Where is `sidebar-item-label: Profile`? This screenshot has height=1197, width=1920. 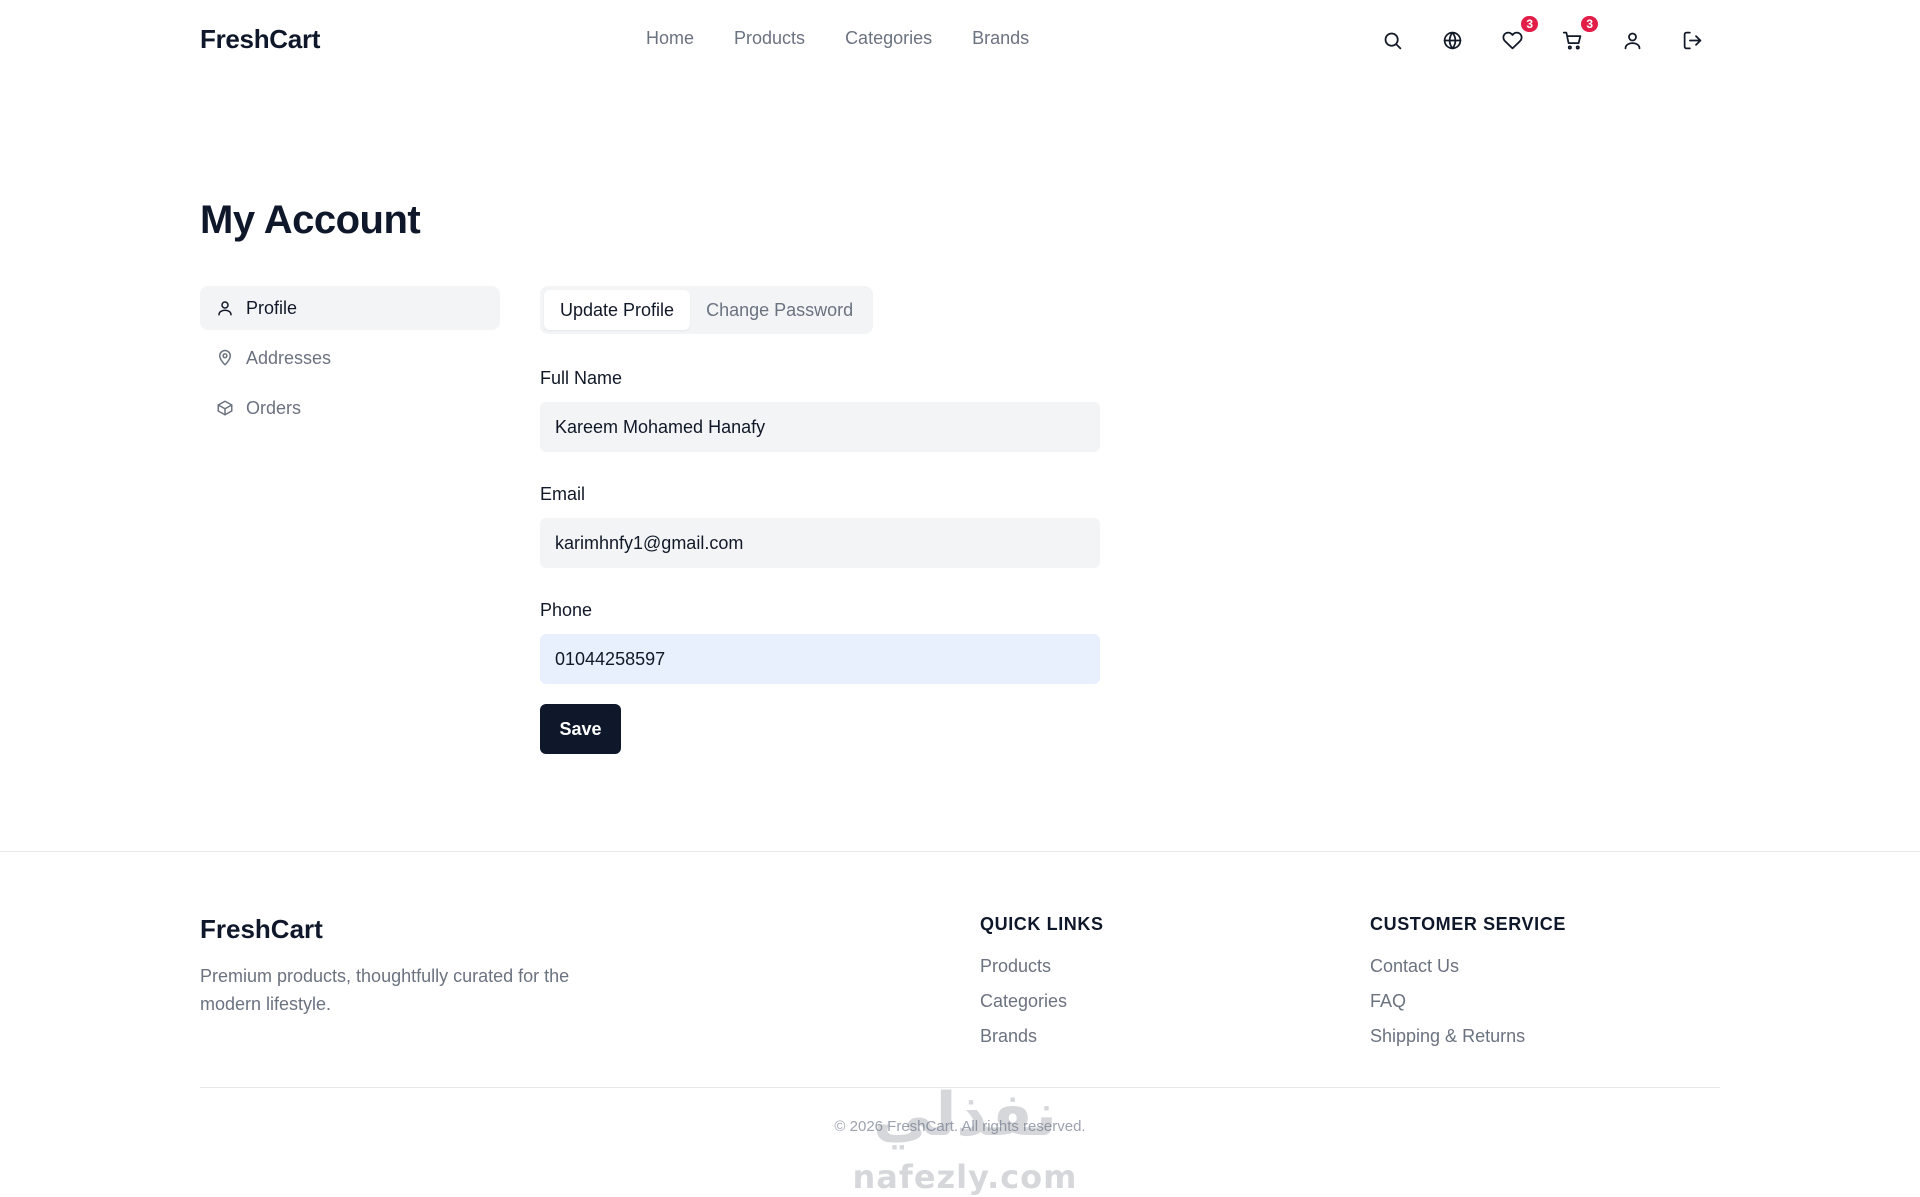
sidebar-item-label: Profile is located at coordinates (272, 307).